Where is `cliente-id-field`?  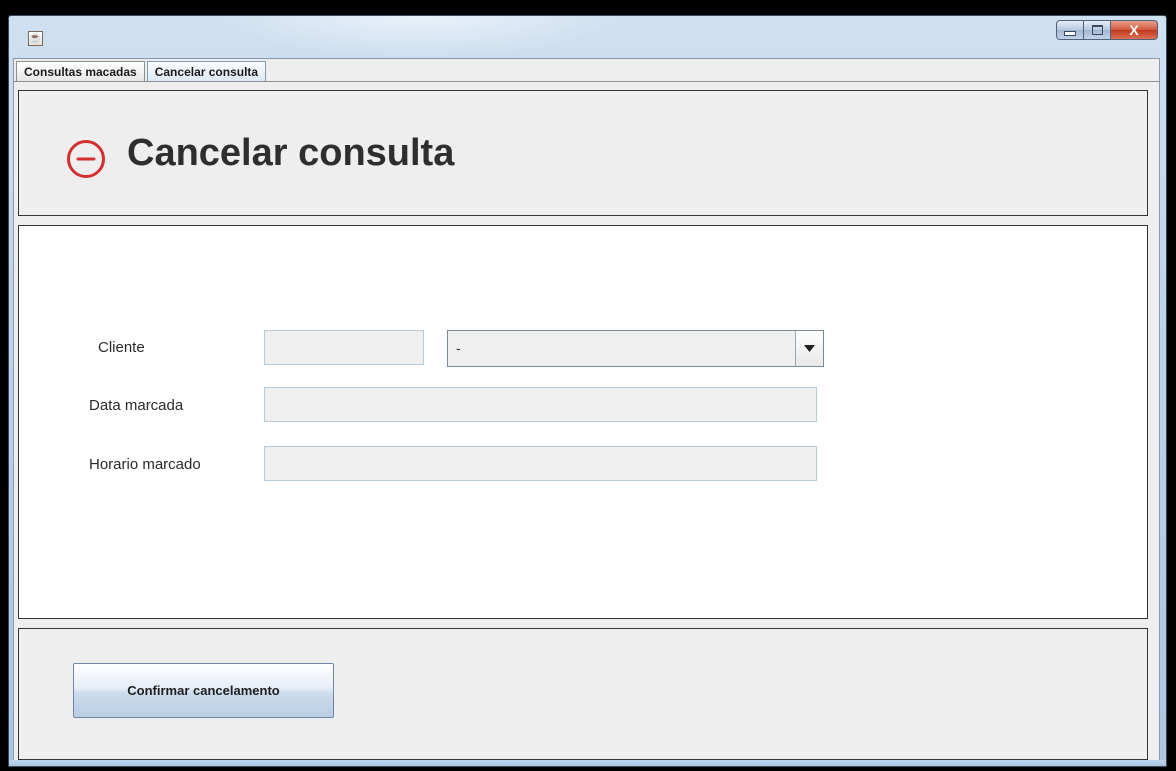 cliente-id-field is located at coordinates (344, 347).